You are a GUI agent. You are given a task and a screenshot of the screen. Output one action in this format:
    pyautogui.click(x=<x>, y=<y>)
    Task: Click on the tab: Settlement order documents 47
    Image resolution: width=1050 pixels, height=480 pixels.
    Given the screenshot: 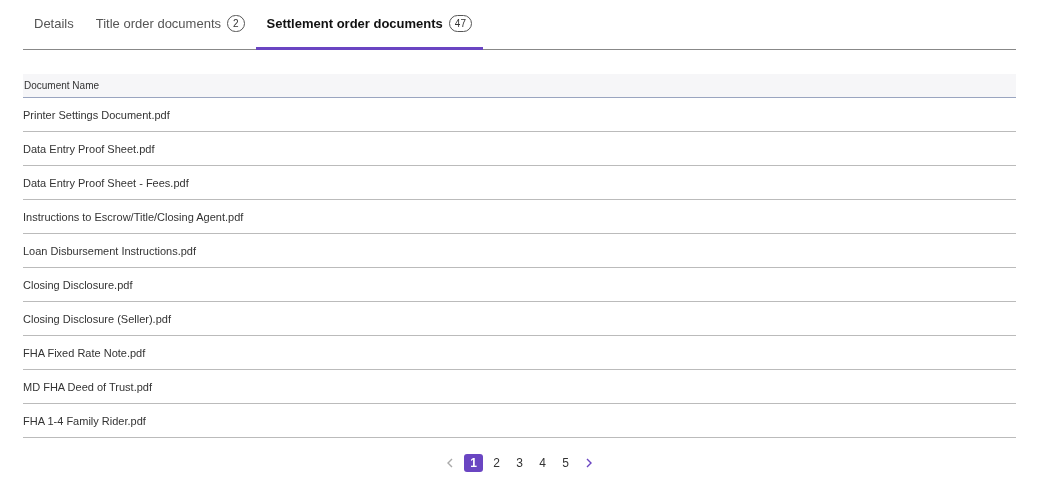 What is the action you would take?
    pyautogui.click(x=369, y=25)
    